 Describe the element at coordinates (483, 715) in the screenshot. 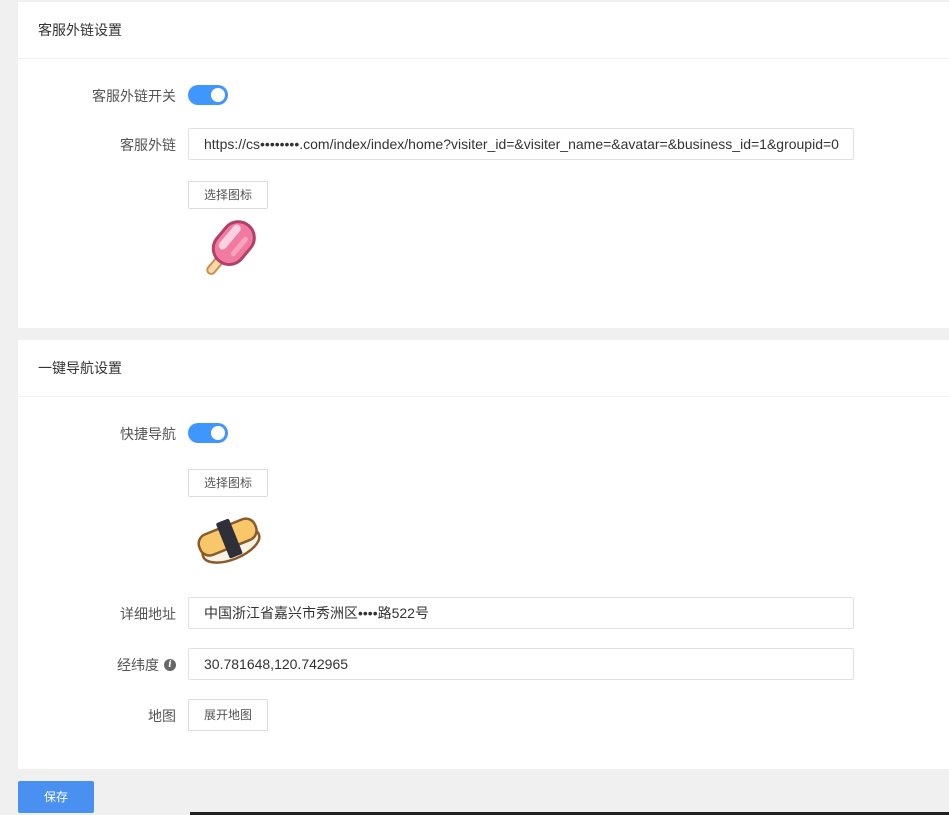

I see `map-row: 地图 展开地图` at that location.